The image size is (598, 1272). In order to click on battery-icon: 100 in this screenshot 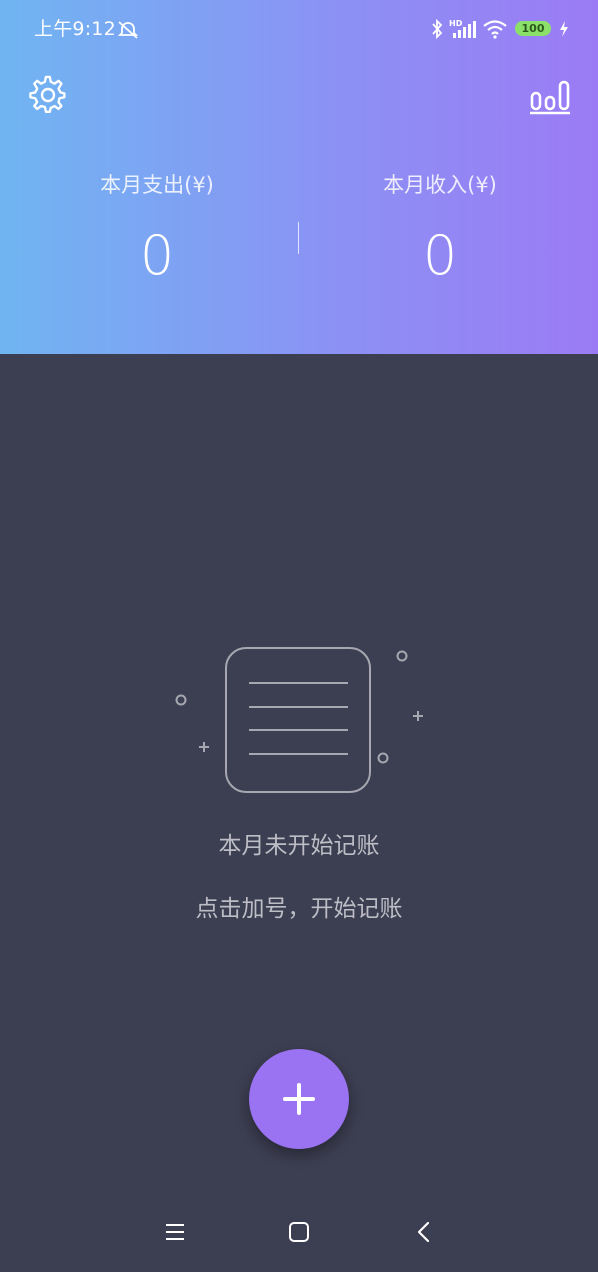, I will do `click(533, 28)`.